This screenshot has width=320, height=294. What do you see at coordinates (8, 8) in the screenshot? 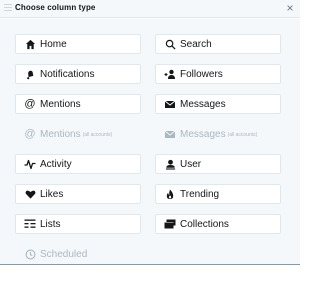
I see `drag-handle-icon` at bounding box center [8, 8].